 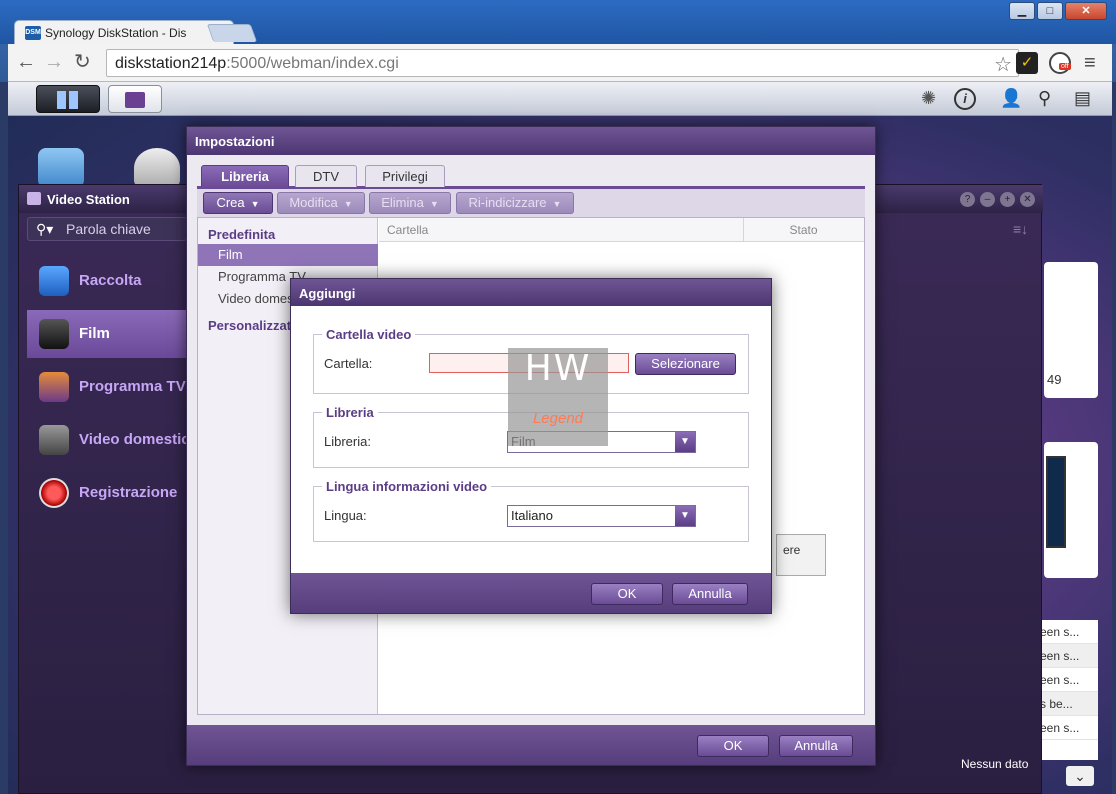 I want to click on nav-item-collection: Raccolta, so click(x=112, y=281).